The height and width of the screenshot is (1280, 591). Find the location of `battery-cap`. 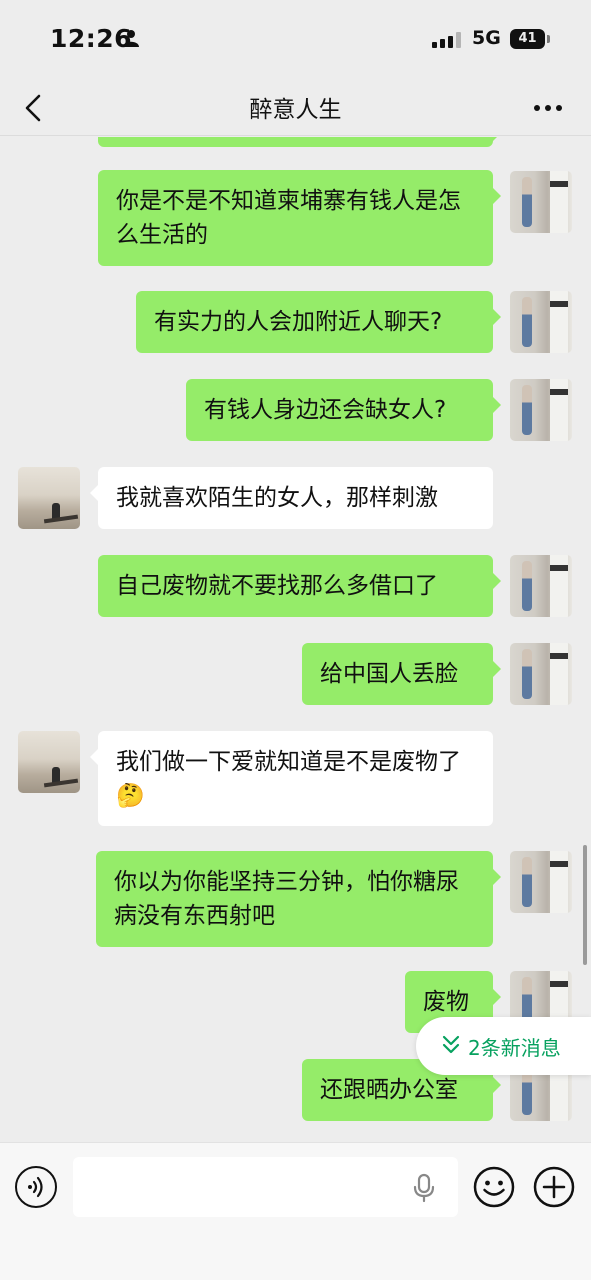

battery-cap is located at coordinates (548, 39).